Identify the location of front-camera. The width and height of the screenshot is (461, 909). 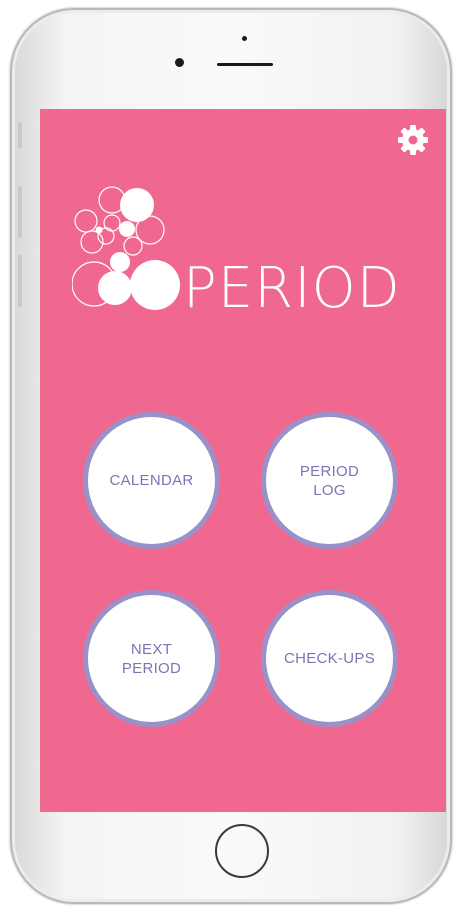
(179, 62).